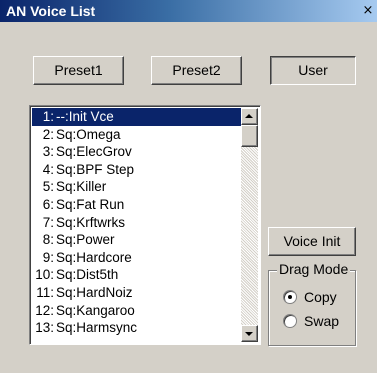  I want to click on list-item-number: 13:, so click(44, 328).